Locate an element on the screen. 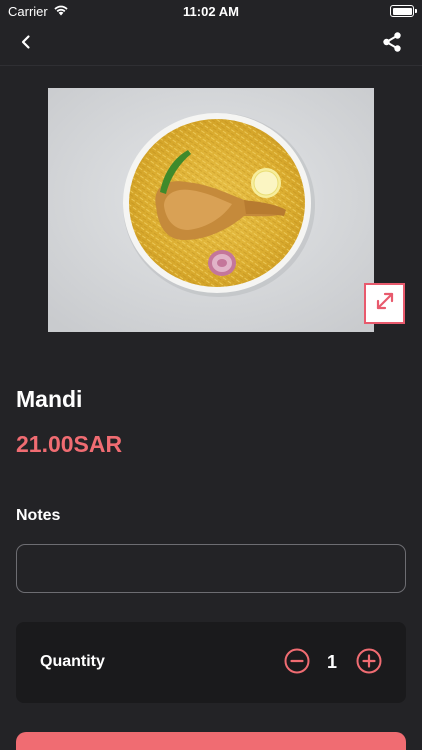  expand-image-button is located at coordinates (384, 303).